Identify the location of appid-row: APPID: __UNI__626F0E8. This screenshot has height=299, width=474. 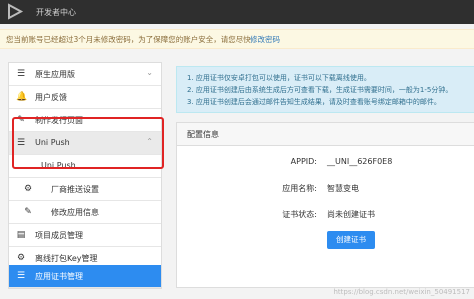
(325, 164).